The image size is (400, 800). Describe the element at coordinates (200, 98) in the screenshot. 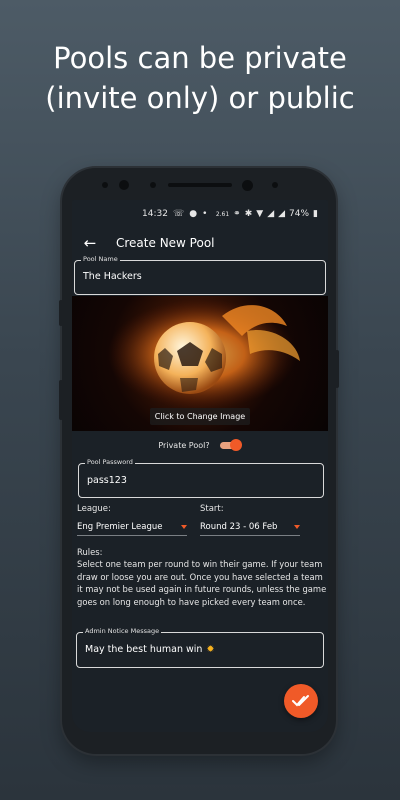

I see `promo-line-2: (invite only) or public` at that location.